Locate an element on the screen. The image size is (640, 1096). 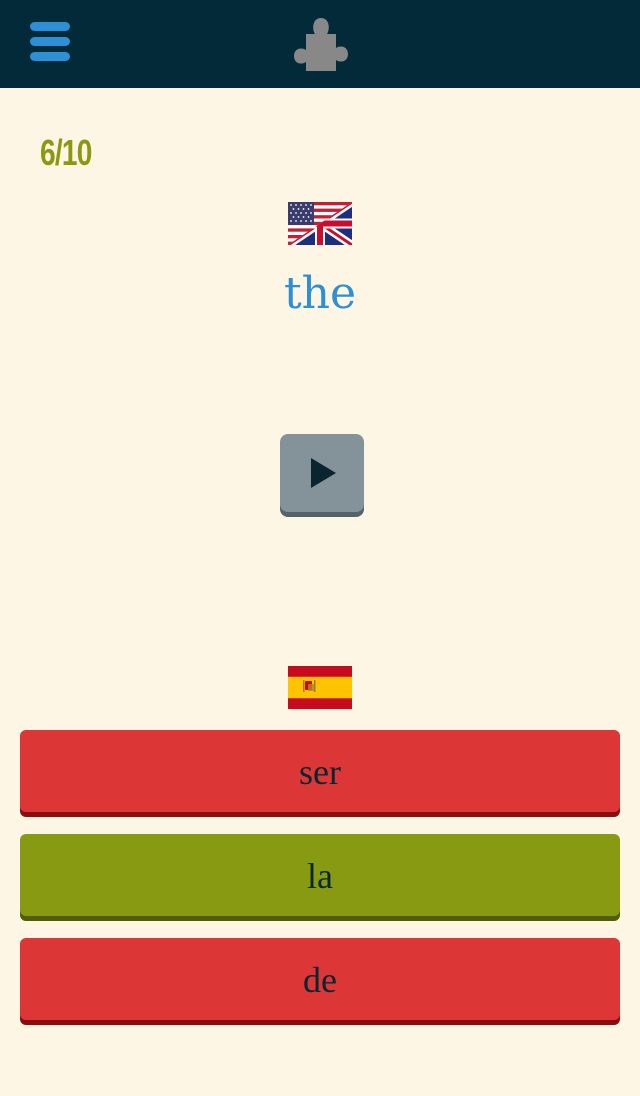
play-icon is located at coordinates (323, 473).